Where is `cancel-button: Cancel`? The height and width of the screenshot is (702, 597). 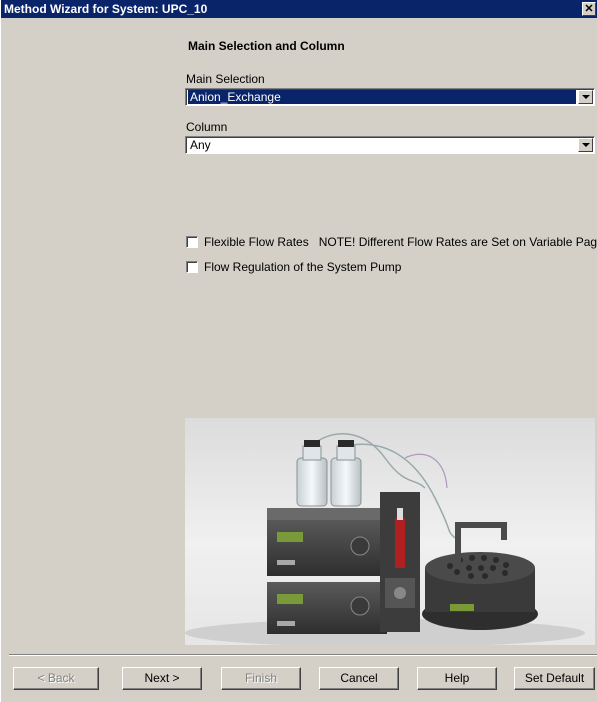 cancel-button: Cancel is located at coordinates (359, 678).